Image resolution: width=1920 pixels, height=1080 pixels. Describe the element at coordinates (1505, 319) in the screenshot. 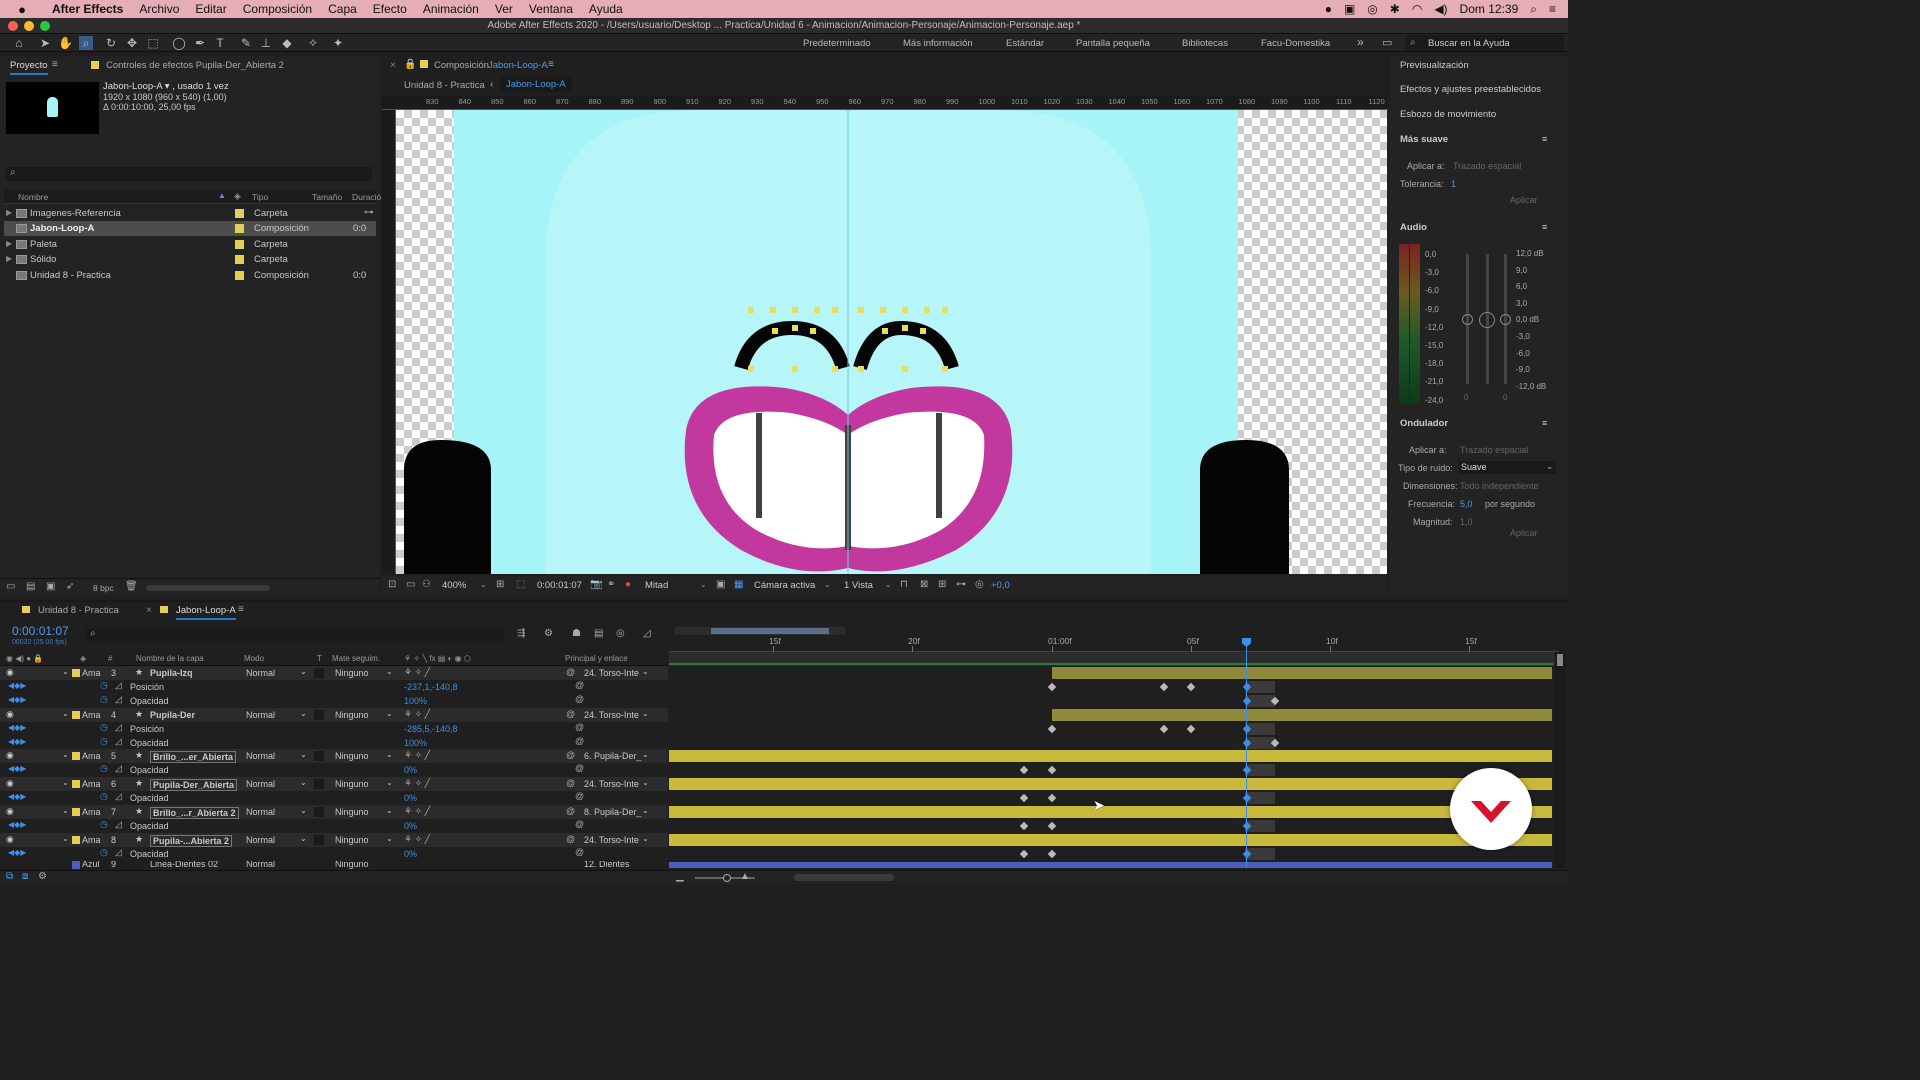

I see `audio-slider-right-handle` at that location.